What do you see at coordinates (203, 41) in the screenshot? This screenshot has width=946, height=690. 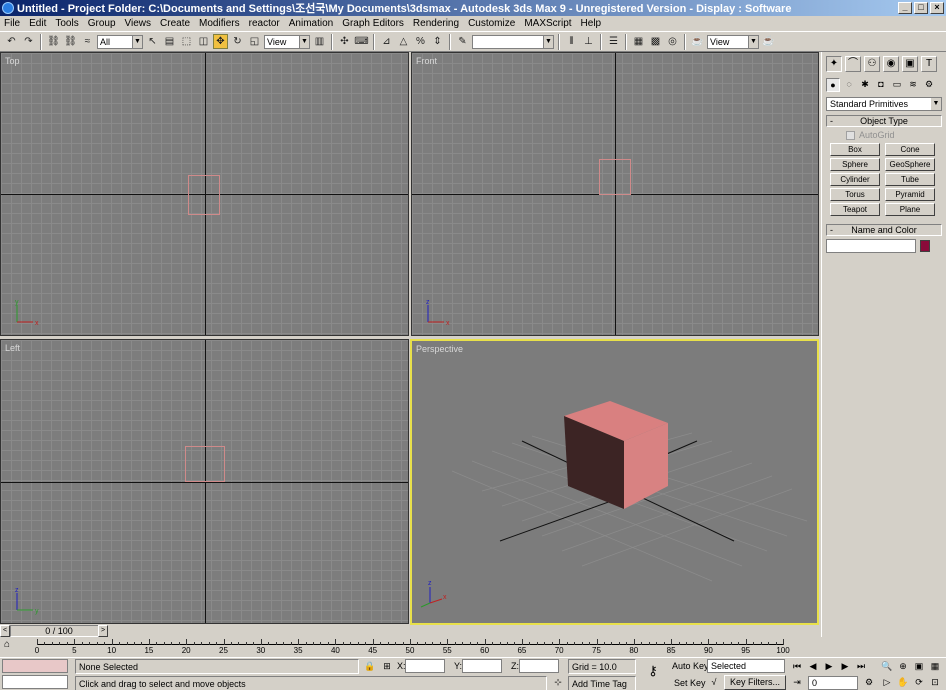 I see `window-crossing-icon: ◫` at bounding box center [203, 41].